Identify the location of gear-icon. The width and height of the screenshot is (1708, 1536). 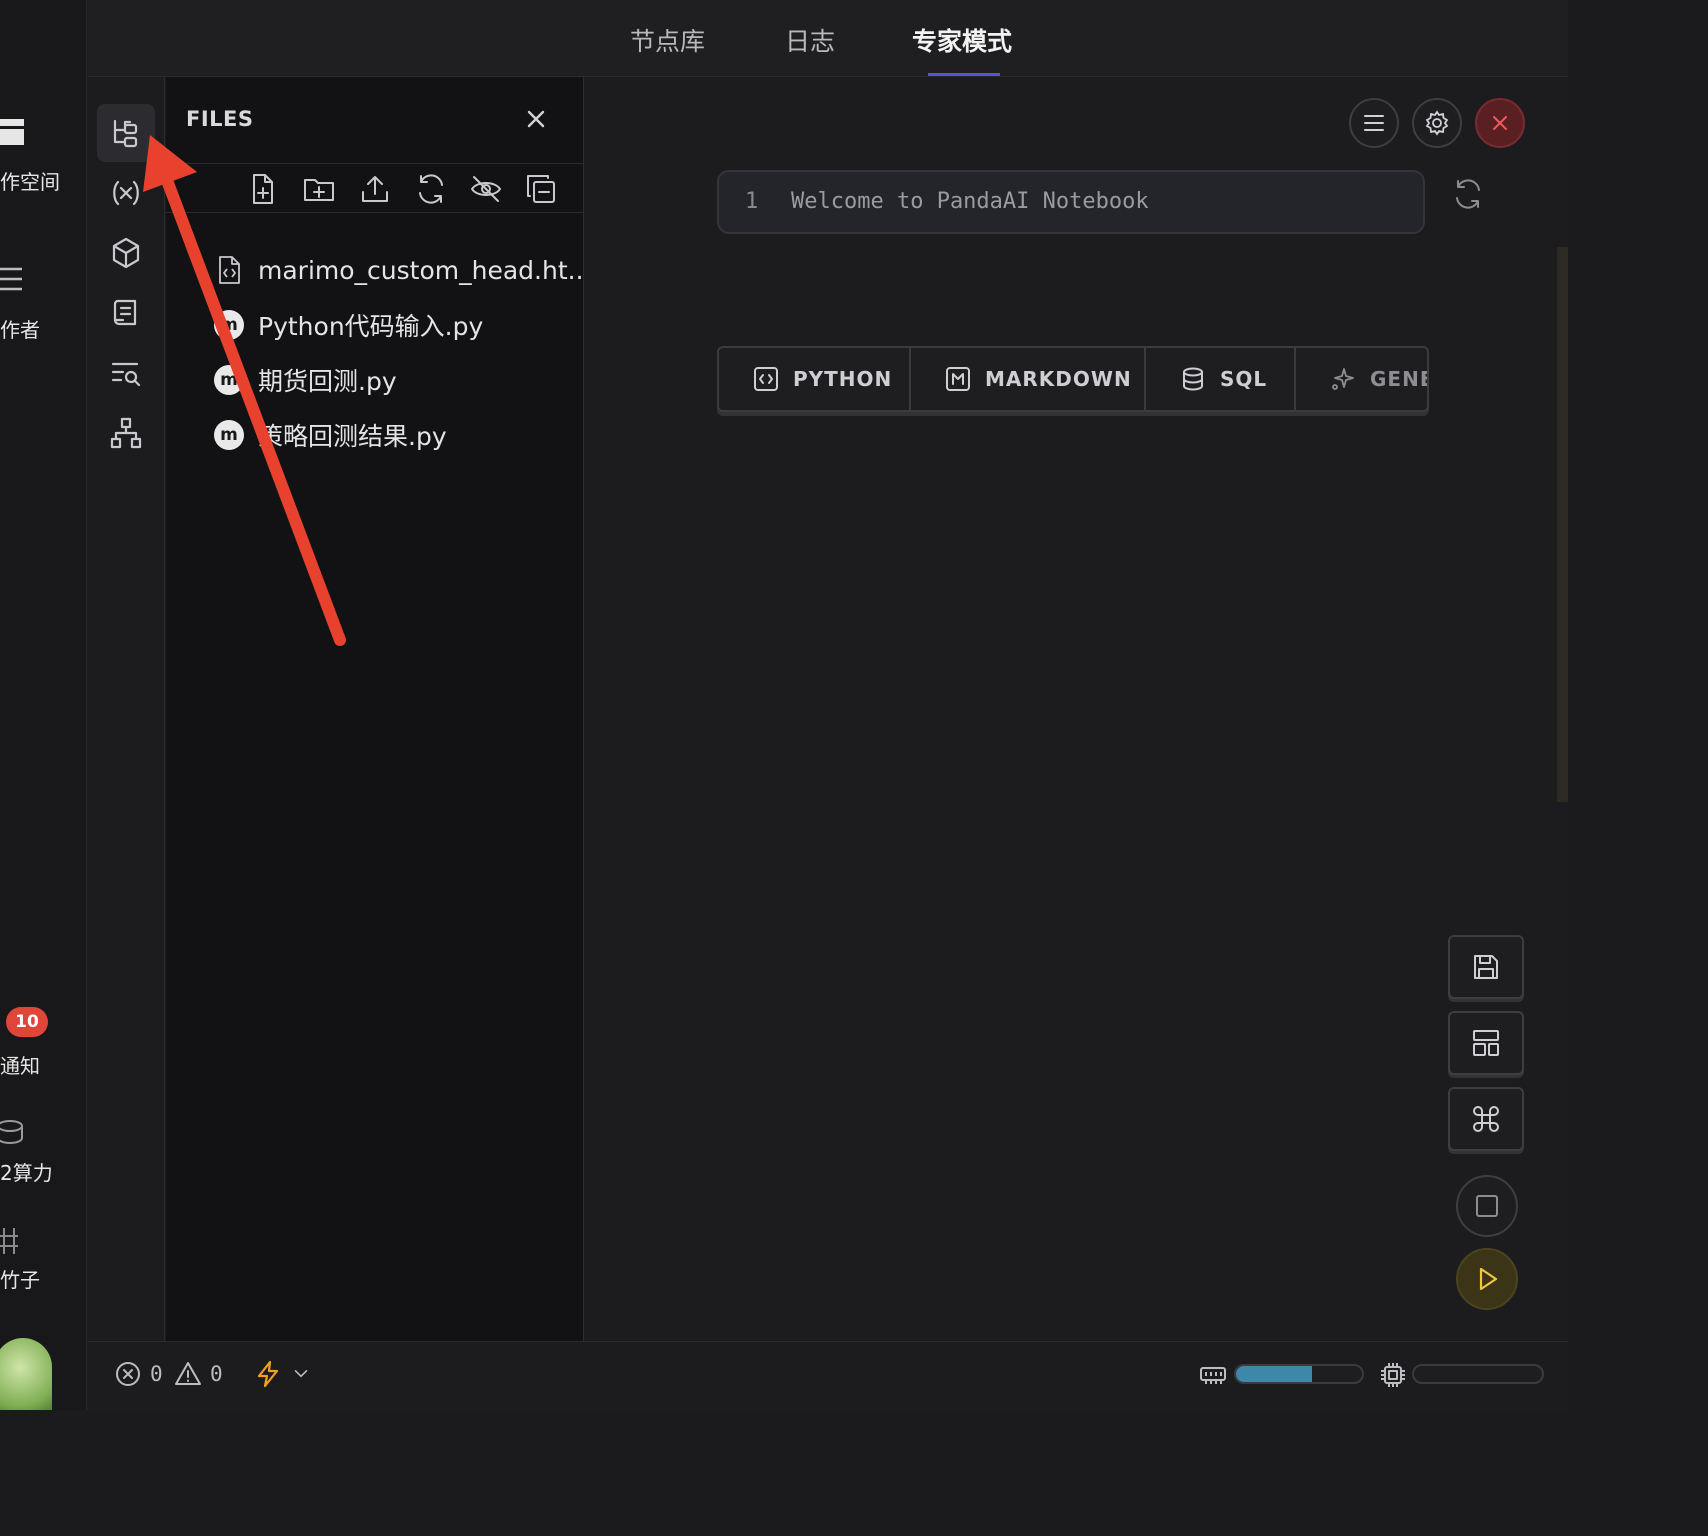
(1437, 123).